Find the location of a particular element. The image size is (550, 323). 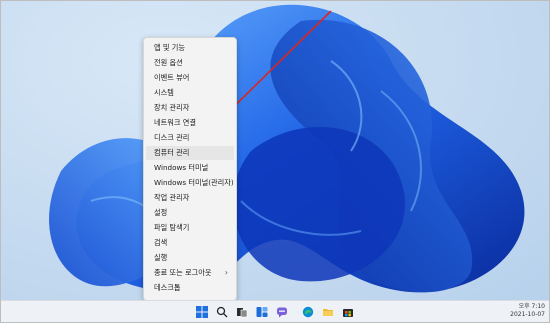

clock-time: 오후 7:10 is located at coordinates (531, 306).